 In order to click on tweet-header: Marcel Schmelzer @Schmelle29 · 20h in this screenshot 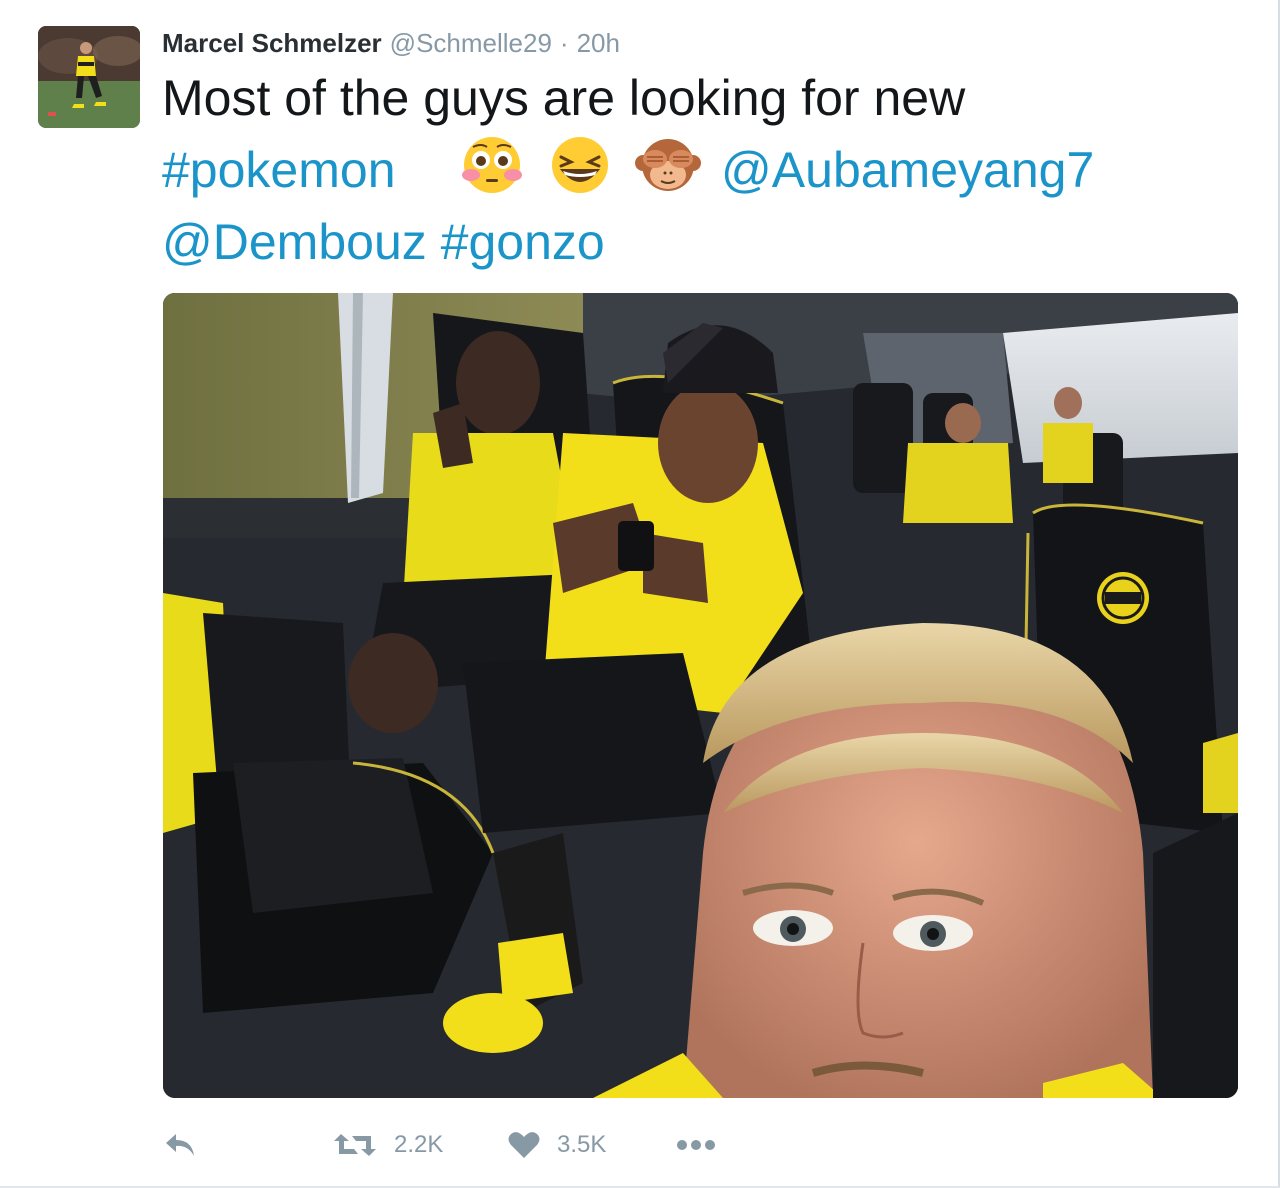, I will do `click(391, 43)`.